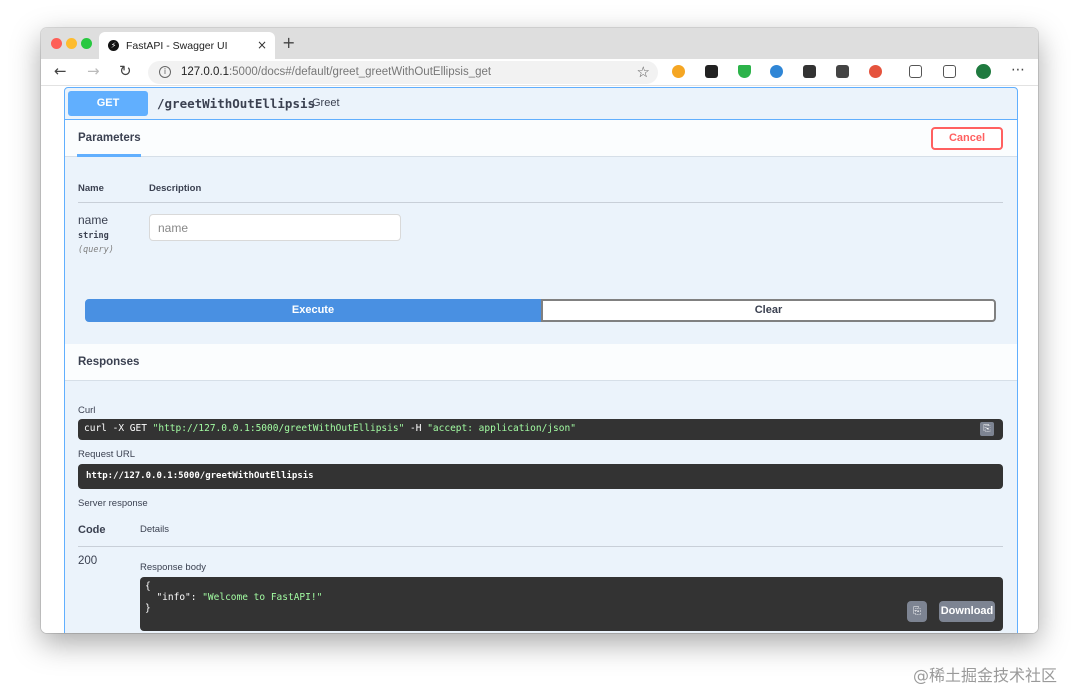 This screenshot has width=1080, height=689. I want to click on copy-response-icon: ⎘, so click(917, 611).